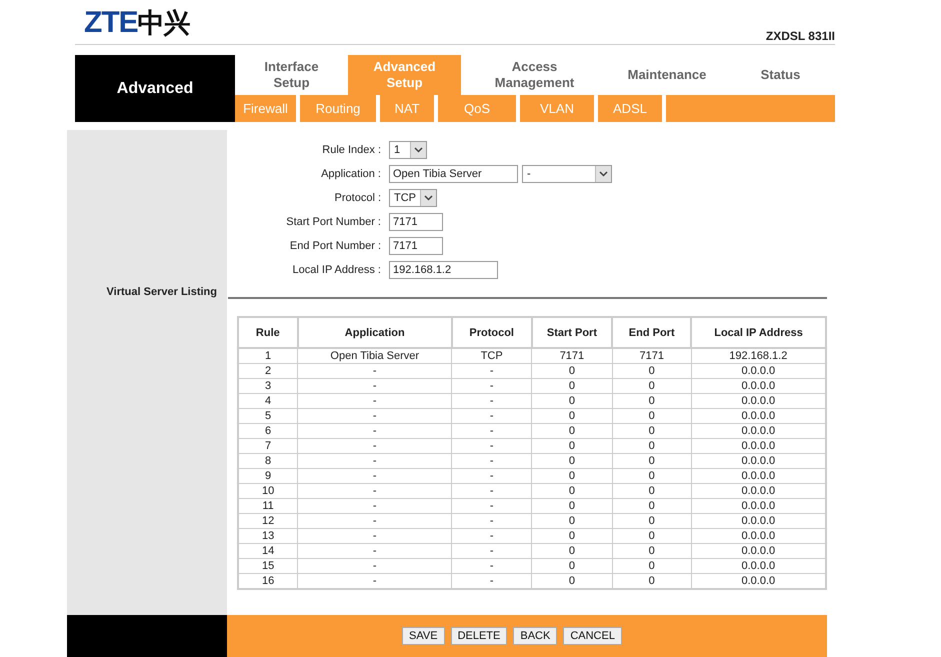 This screenshot has height=657, width=941. Describe the element at coordinates (351, 150) in the screenshot. I see `field-label: Rule Index :` at that location.